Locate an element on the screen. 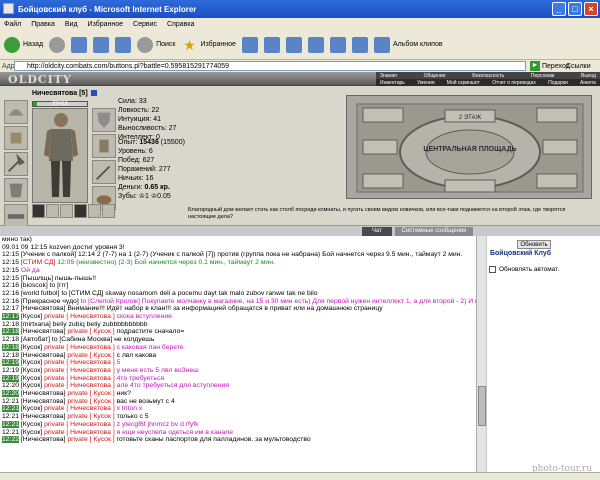  nav-transfers: Отчет о переводах is located at coordinates (514, 83).